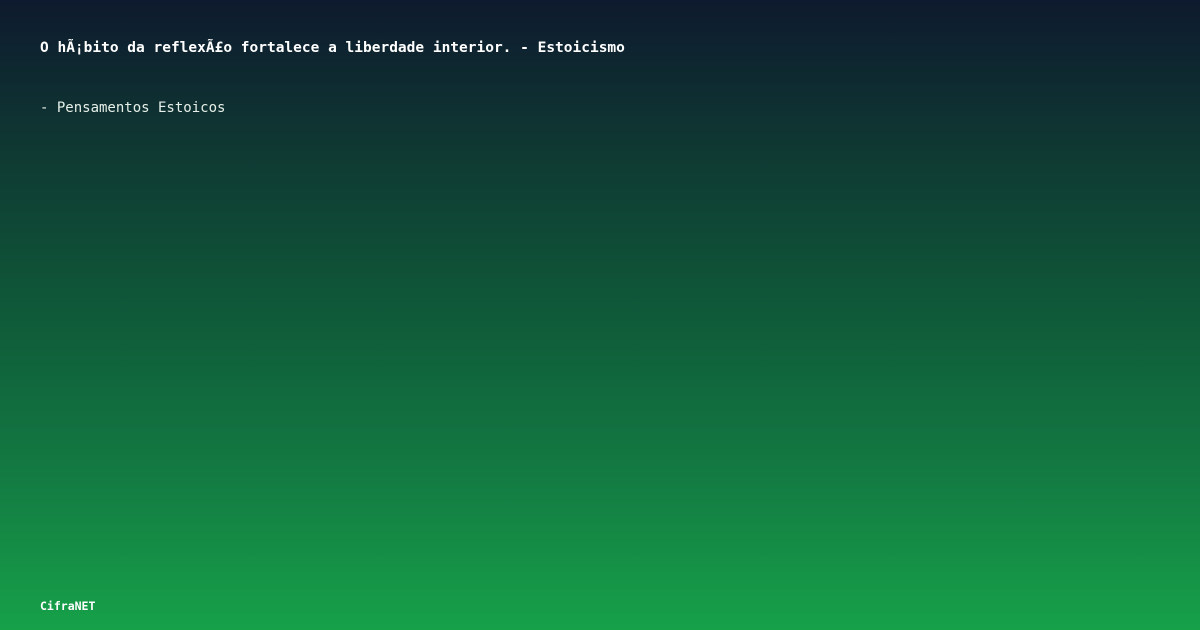 The width and height of the screenshot is (1200, 630). I want to click on brand-name: CifraNET, so click(68, 606).